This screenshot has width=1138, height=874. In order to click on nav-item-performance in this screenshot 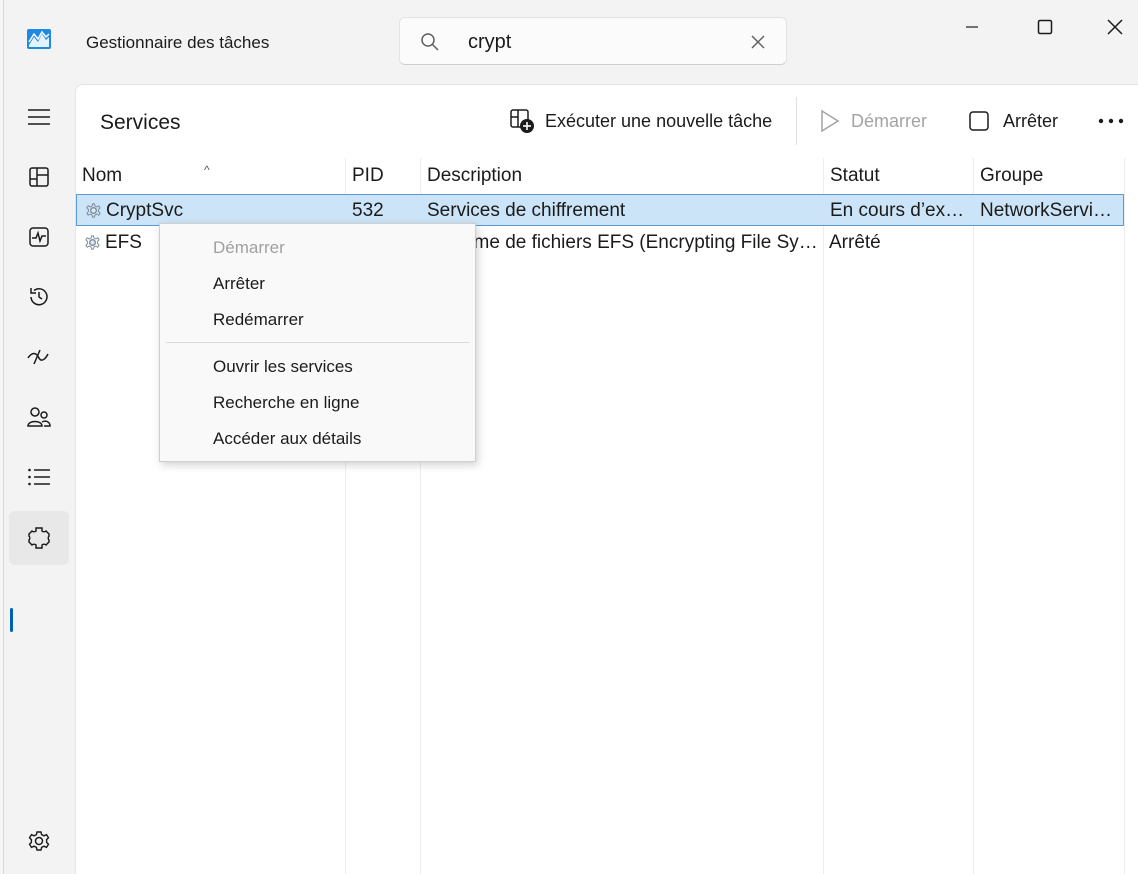, I will do `click(39, 237)`.